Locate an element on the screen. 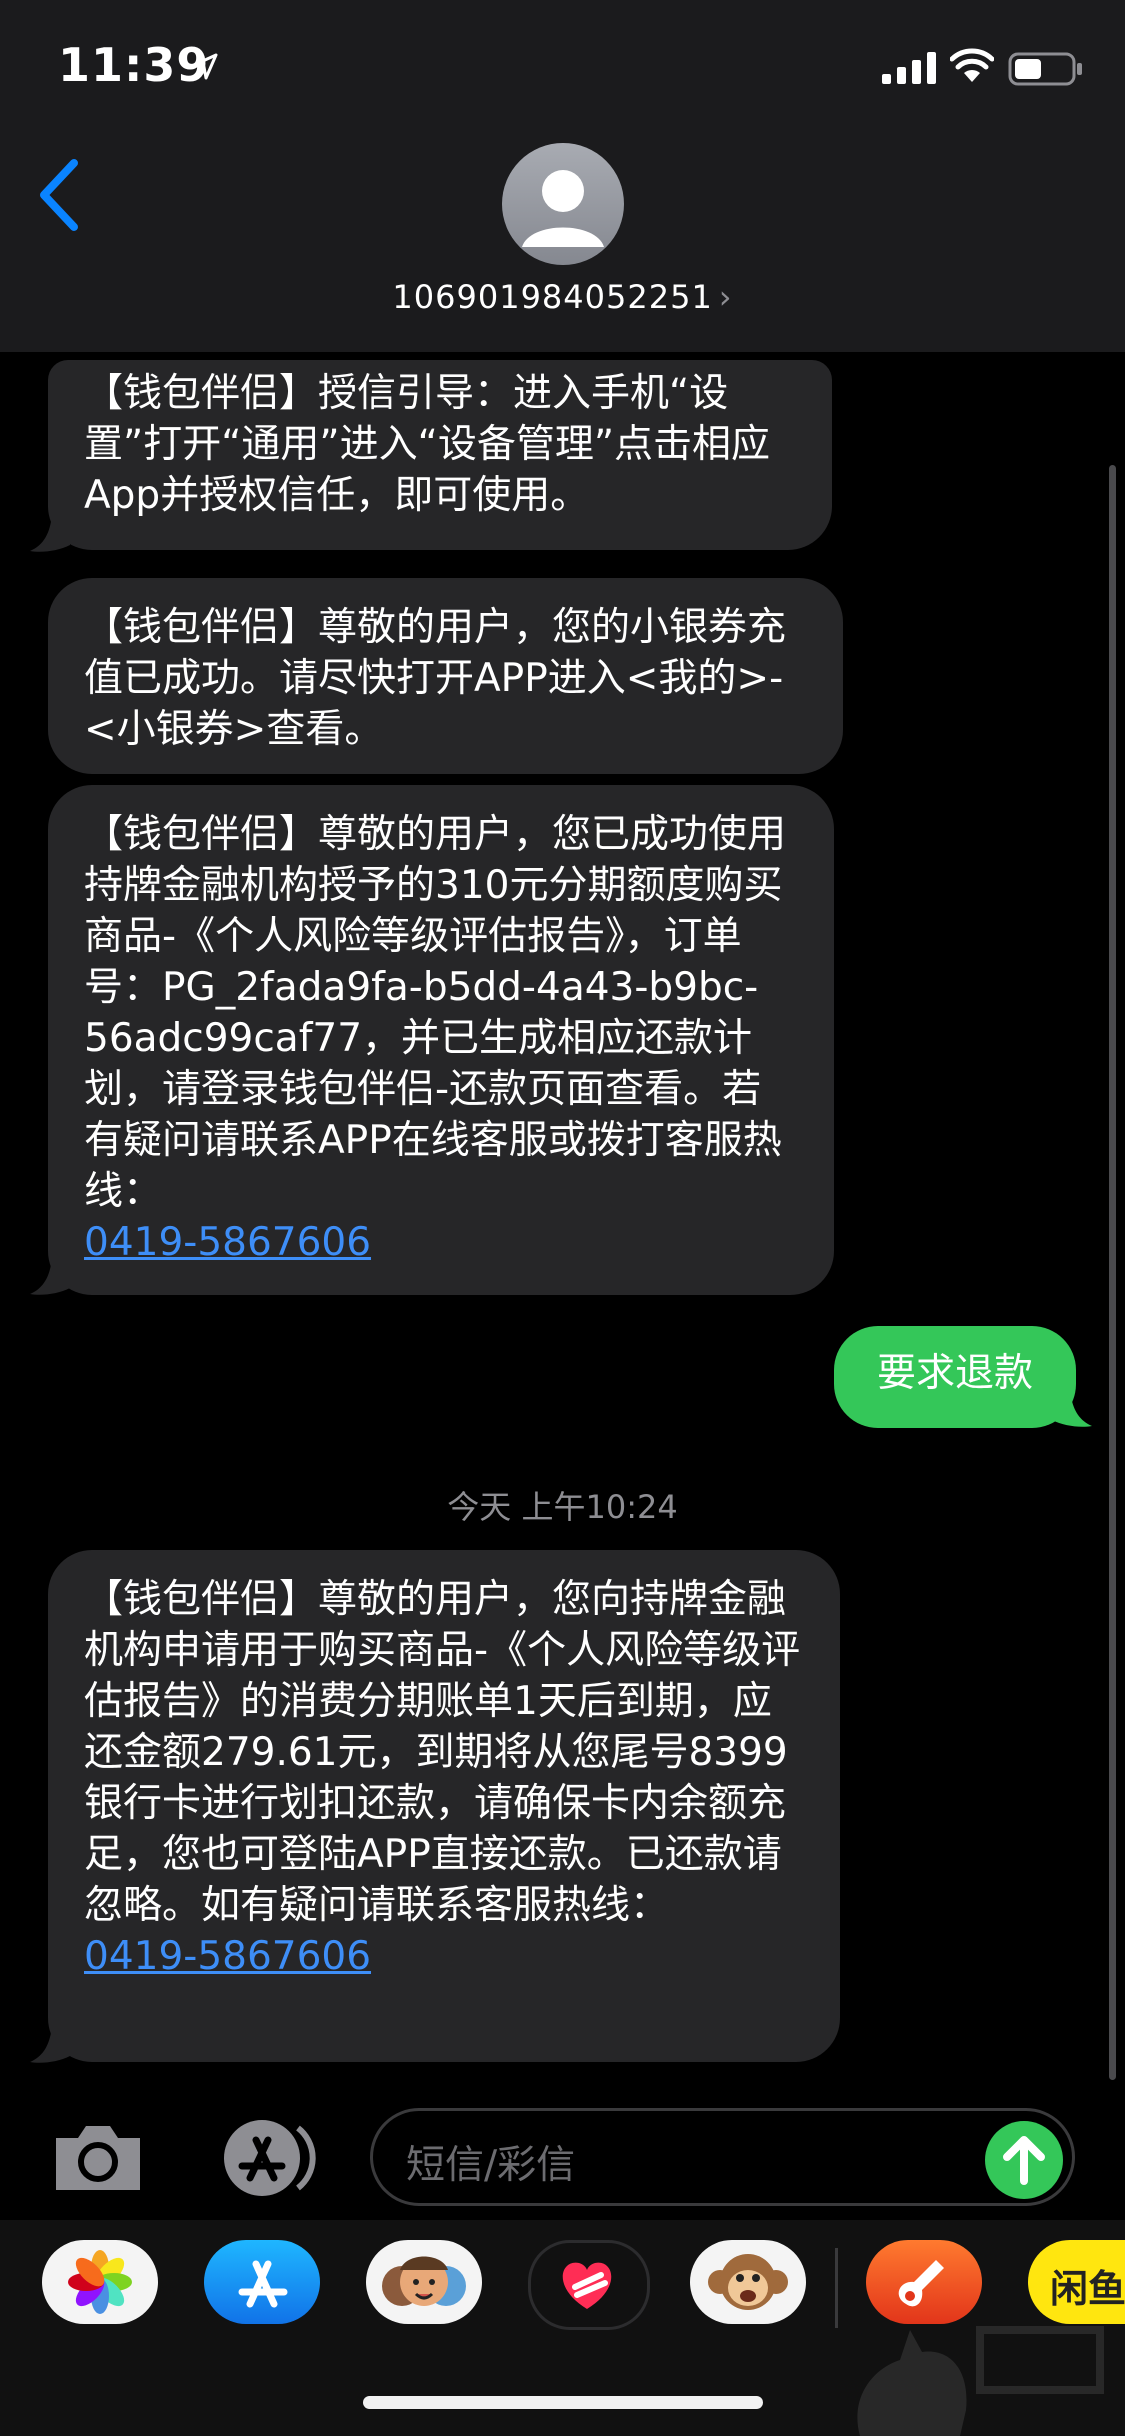 The image size is (1125, 2436). drawer-divider is located at coordinates (836, 2288).